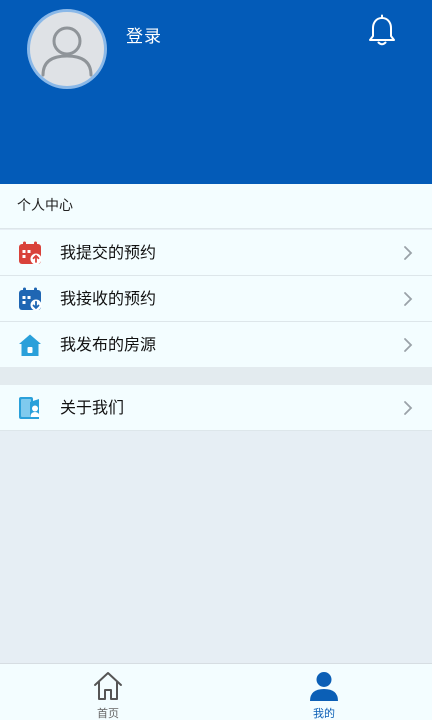  What do you see at coordinates (108, 686) in the screenshot?
I see `home-icon` at bounding box center [108, 686].